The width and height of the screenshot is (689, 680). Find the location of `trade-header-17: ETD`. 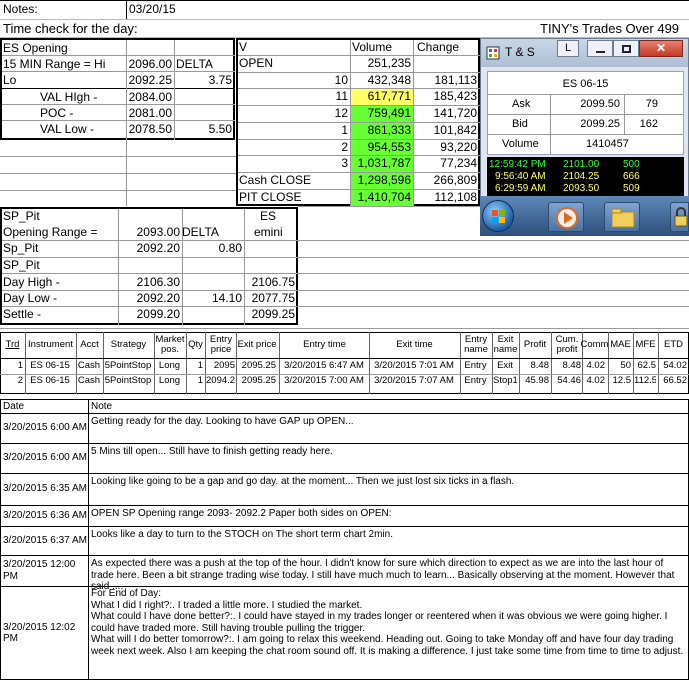

trade-header-17: ETD is located at coordinates (673, 345).